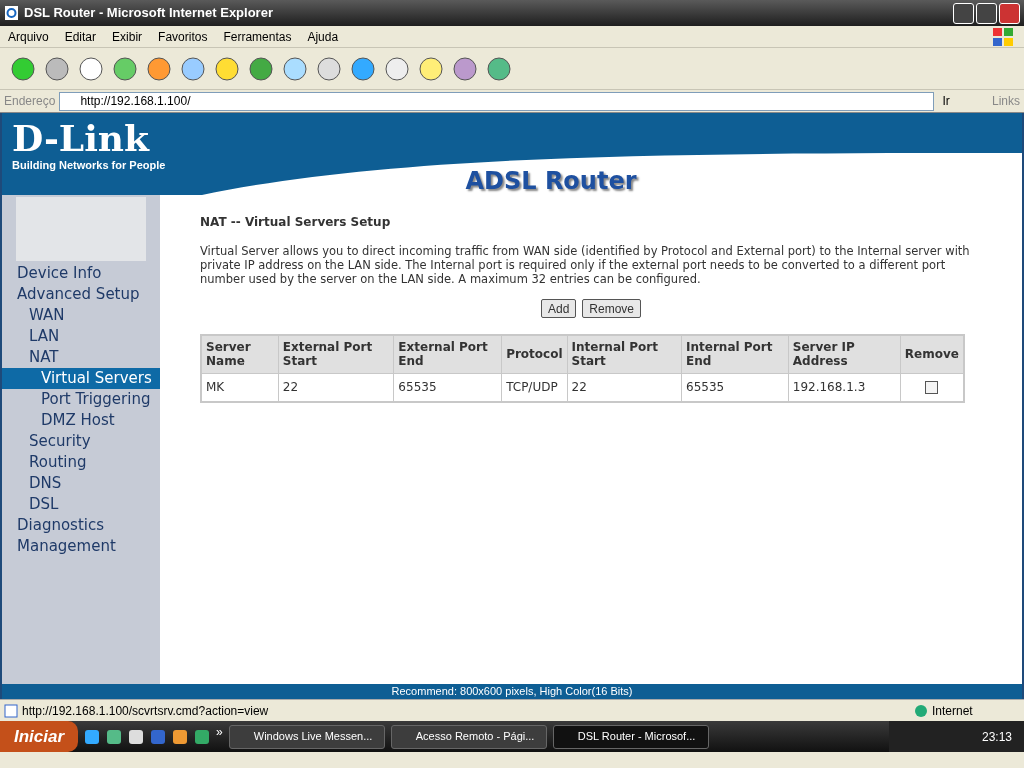 The height and width of the screenshot is (768, 1024). I want to click on close-button, so click(1009, 13).